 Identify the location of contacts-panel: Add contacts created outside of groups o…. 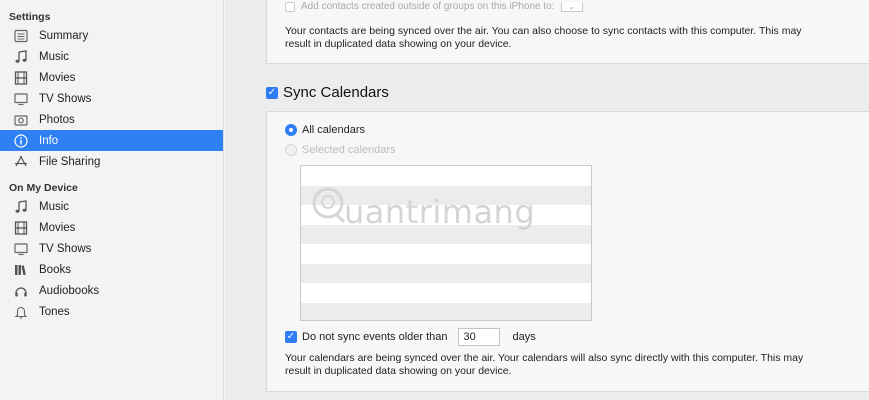
(567, 32).